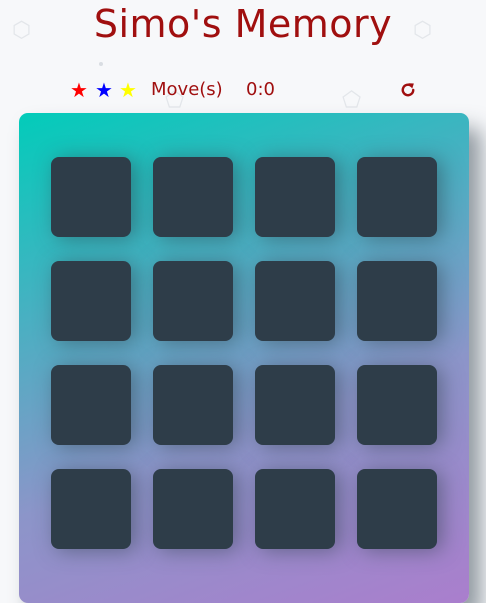 The width and height of the screenshot is (486, 603). I want to click on restart-icon, so click(408, 90).